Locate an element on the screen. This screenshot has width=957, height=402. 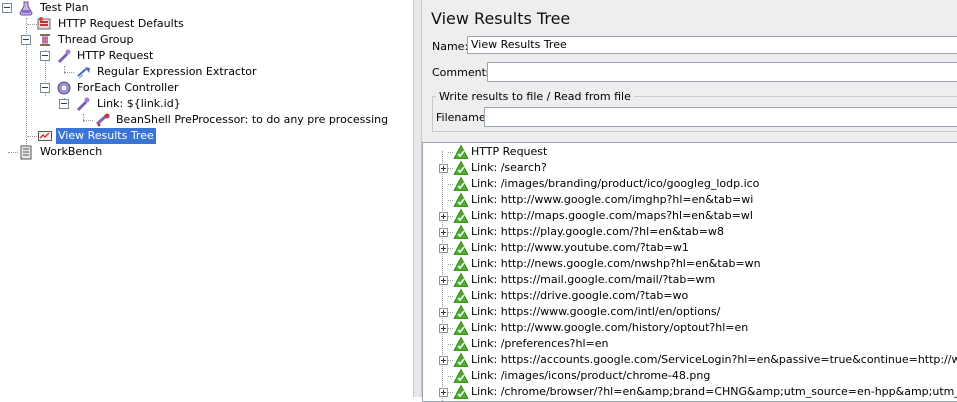
clipboard-icon is located at coordinates (26, 152).